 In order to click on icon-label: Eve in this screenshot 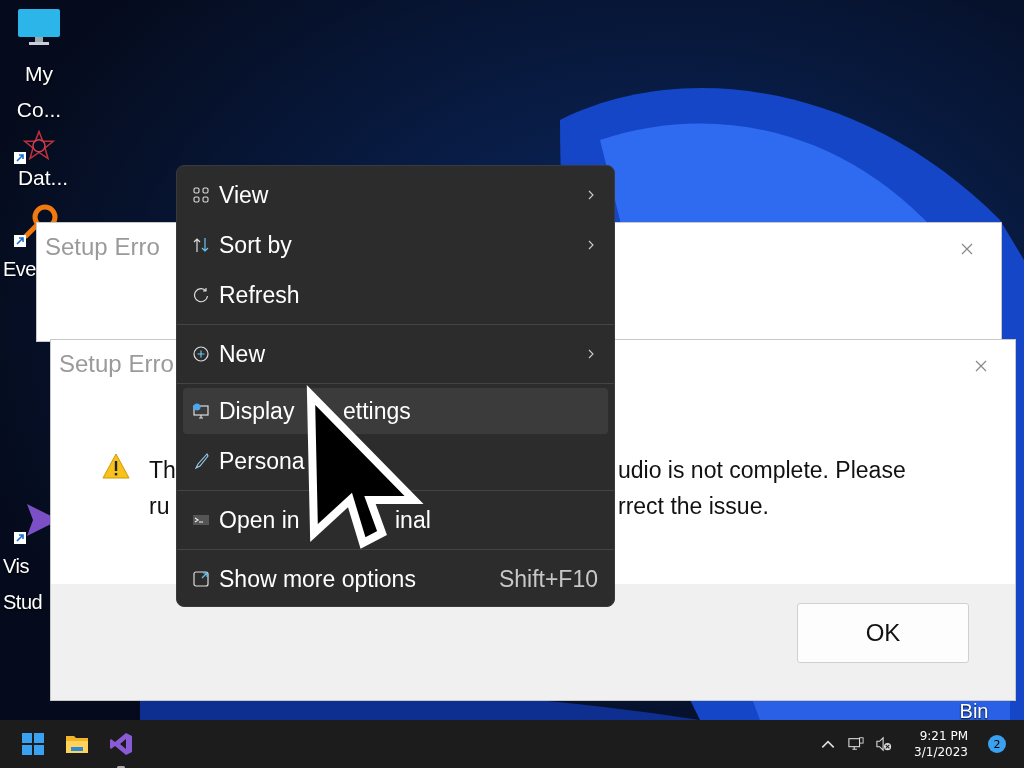, I will do `click(19, 269)`.